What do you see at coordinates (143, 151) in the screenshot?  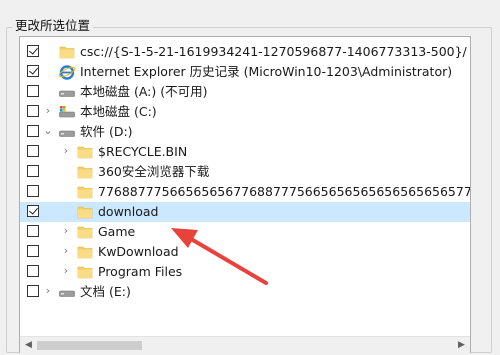 I see `tree-item-label: $RECYCLE.BIN` at bounding box center [143, 151].